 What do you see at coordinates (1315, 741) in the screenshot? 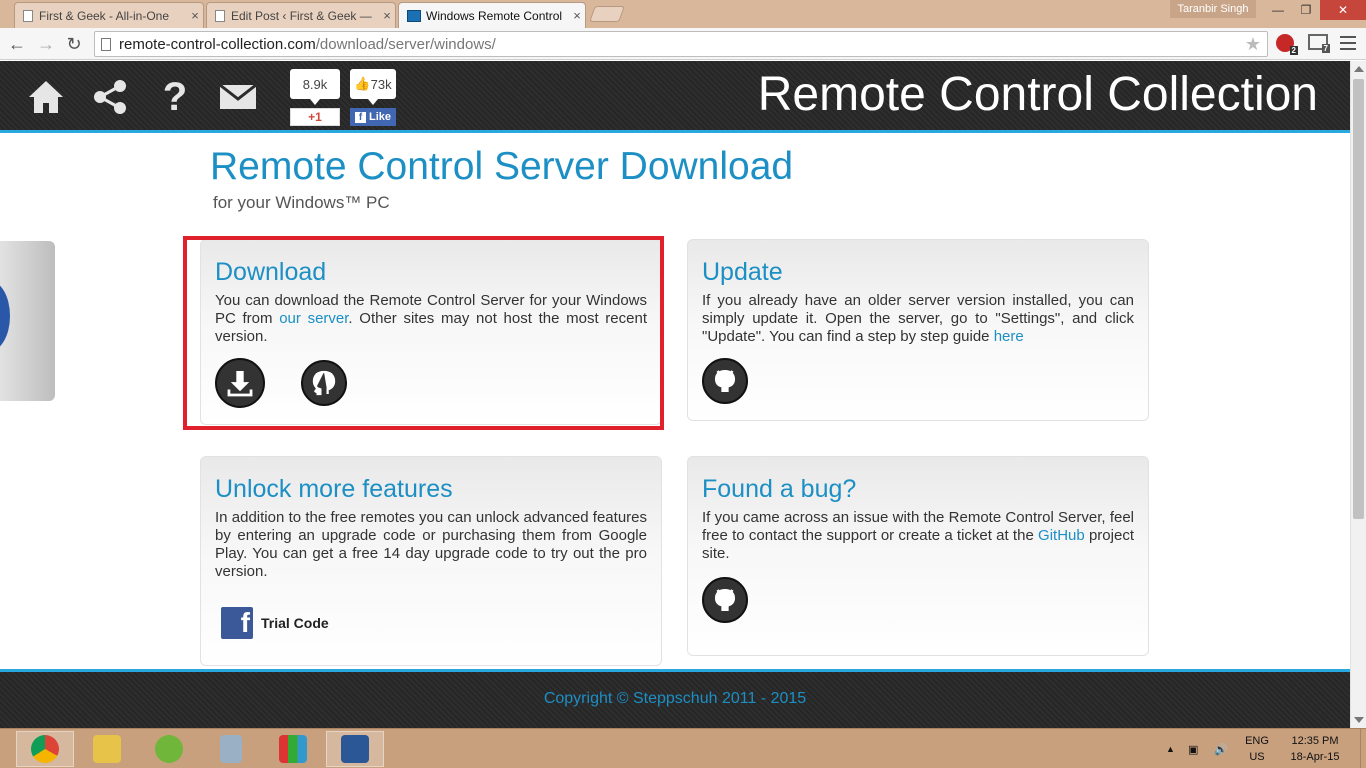
I see `clock-time: 12:35 PM` at bounding box center [1315, 741].